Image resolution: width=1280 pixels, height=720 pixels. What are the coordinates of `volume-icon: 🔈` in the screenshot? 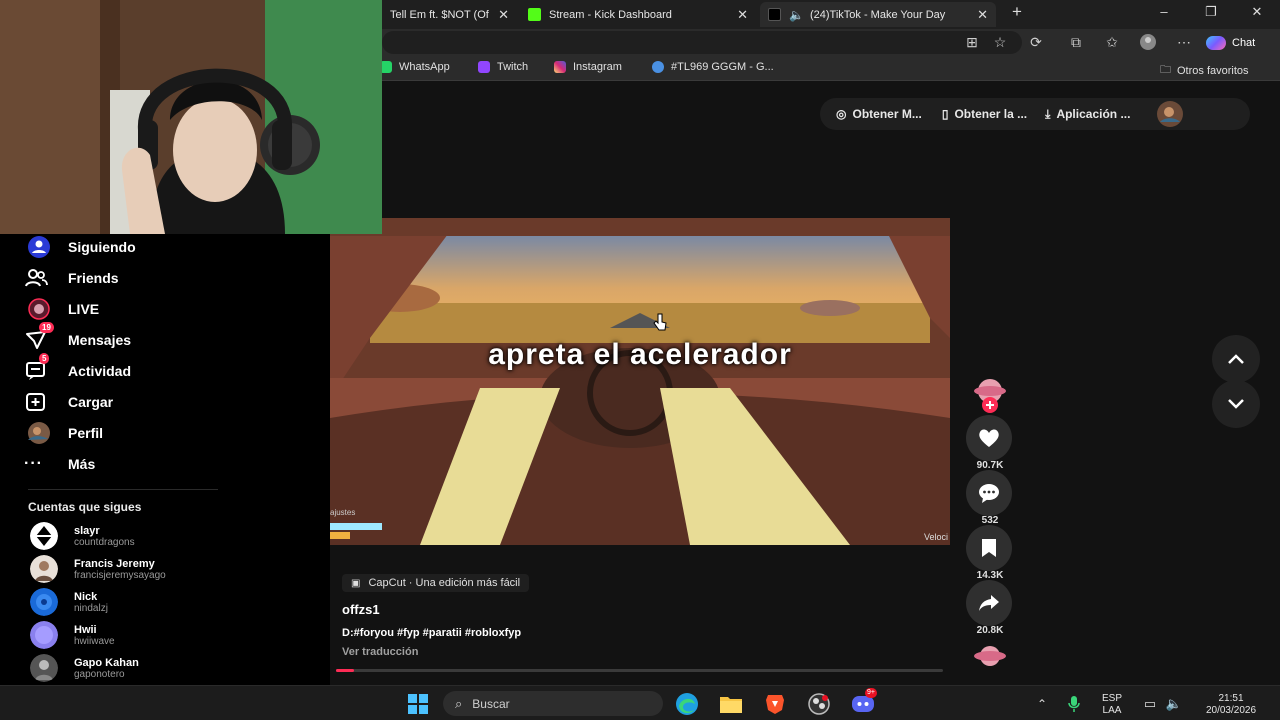 It's located at (1174, 704).